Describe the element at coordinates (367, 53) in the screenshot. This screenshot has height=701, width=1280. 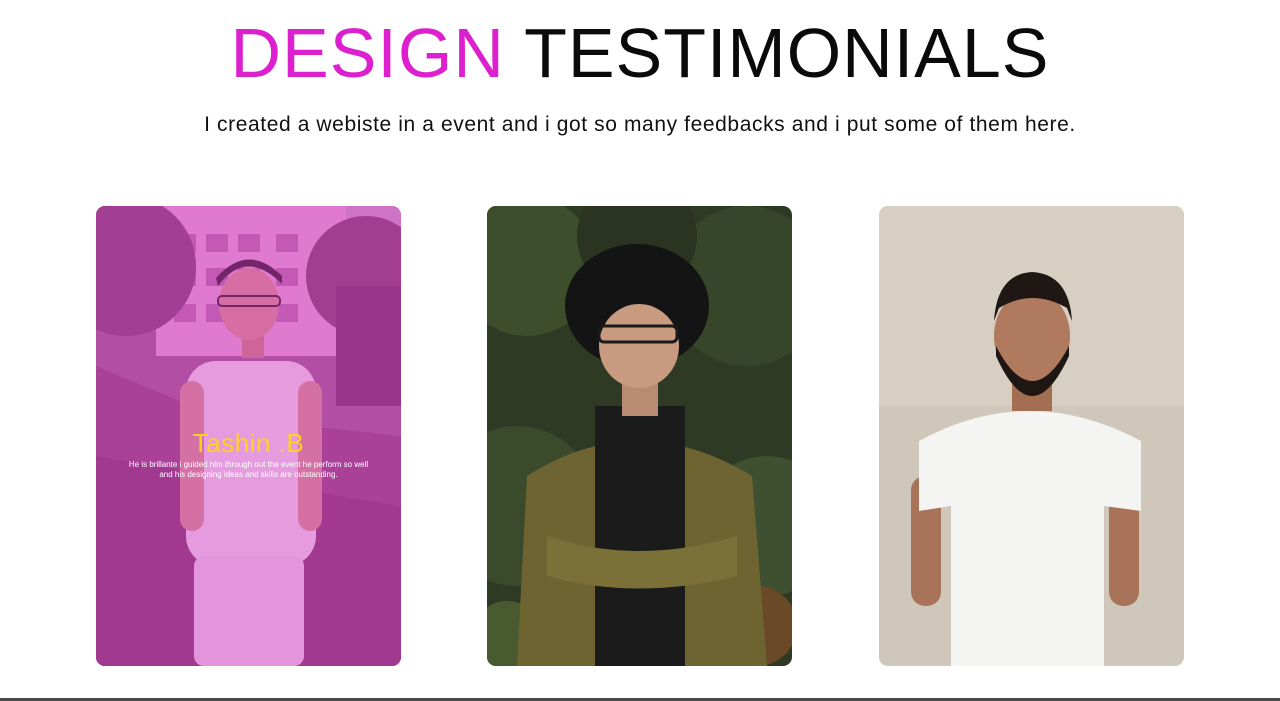
I see `page-title-accent: DESIGN` at that location.